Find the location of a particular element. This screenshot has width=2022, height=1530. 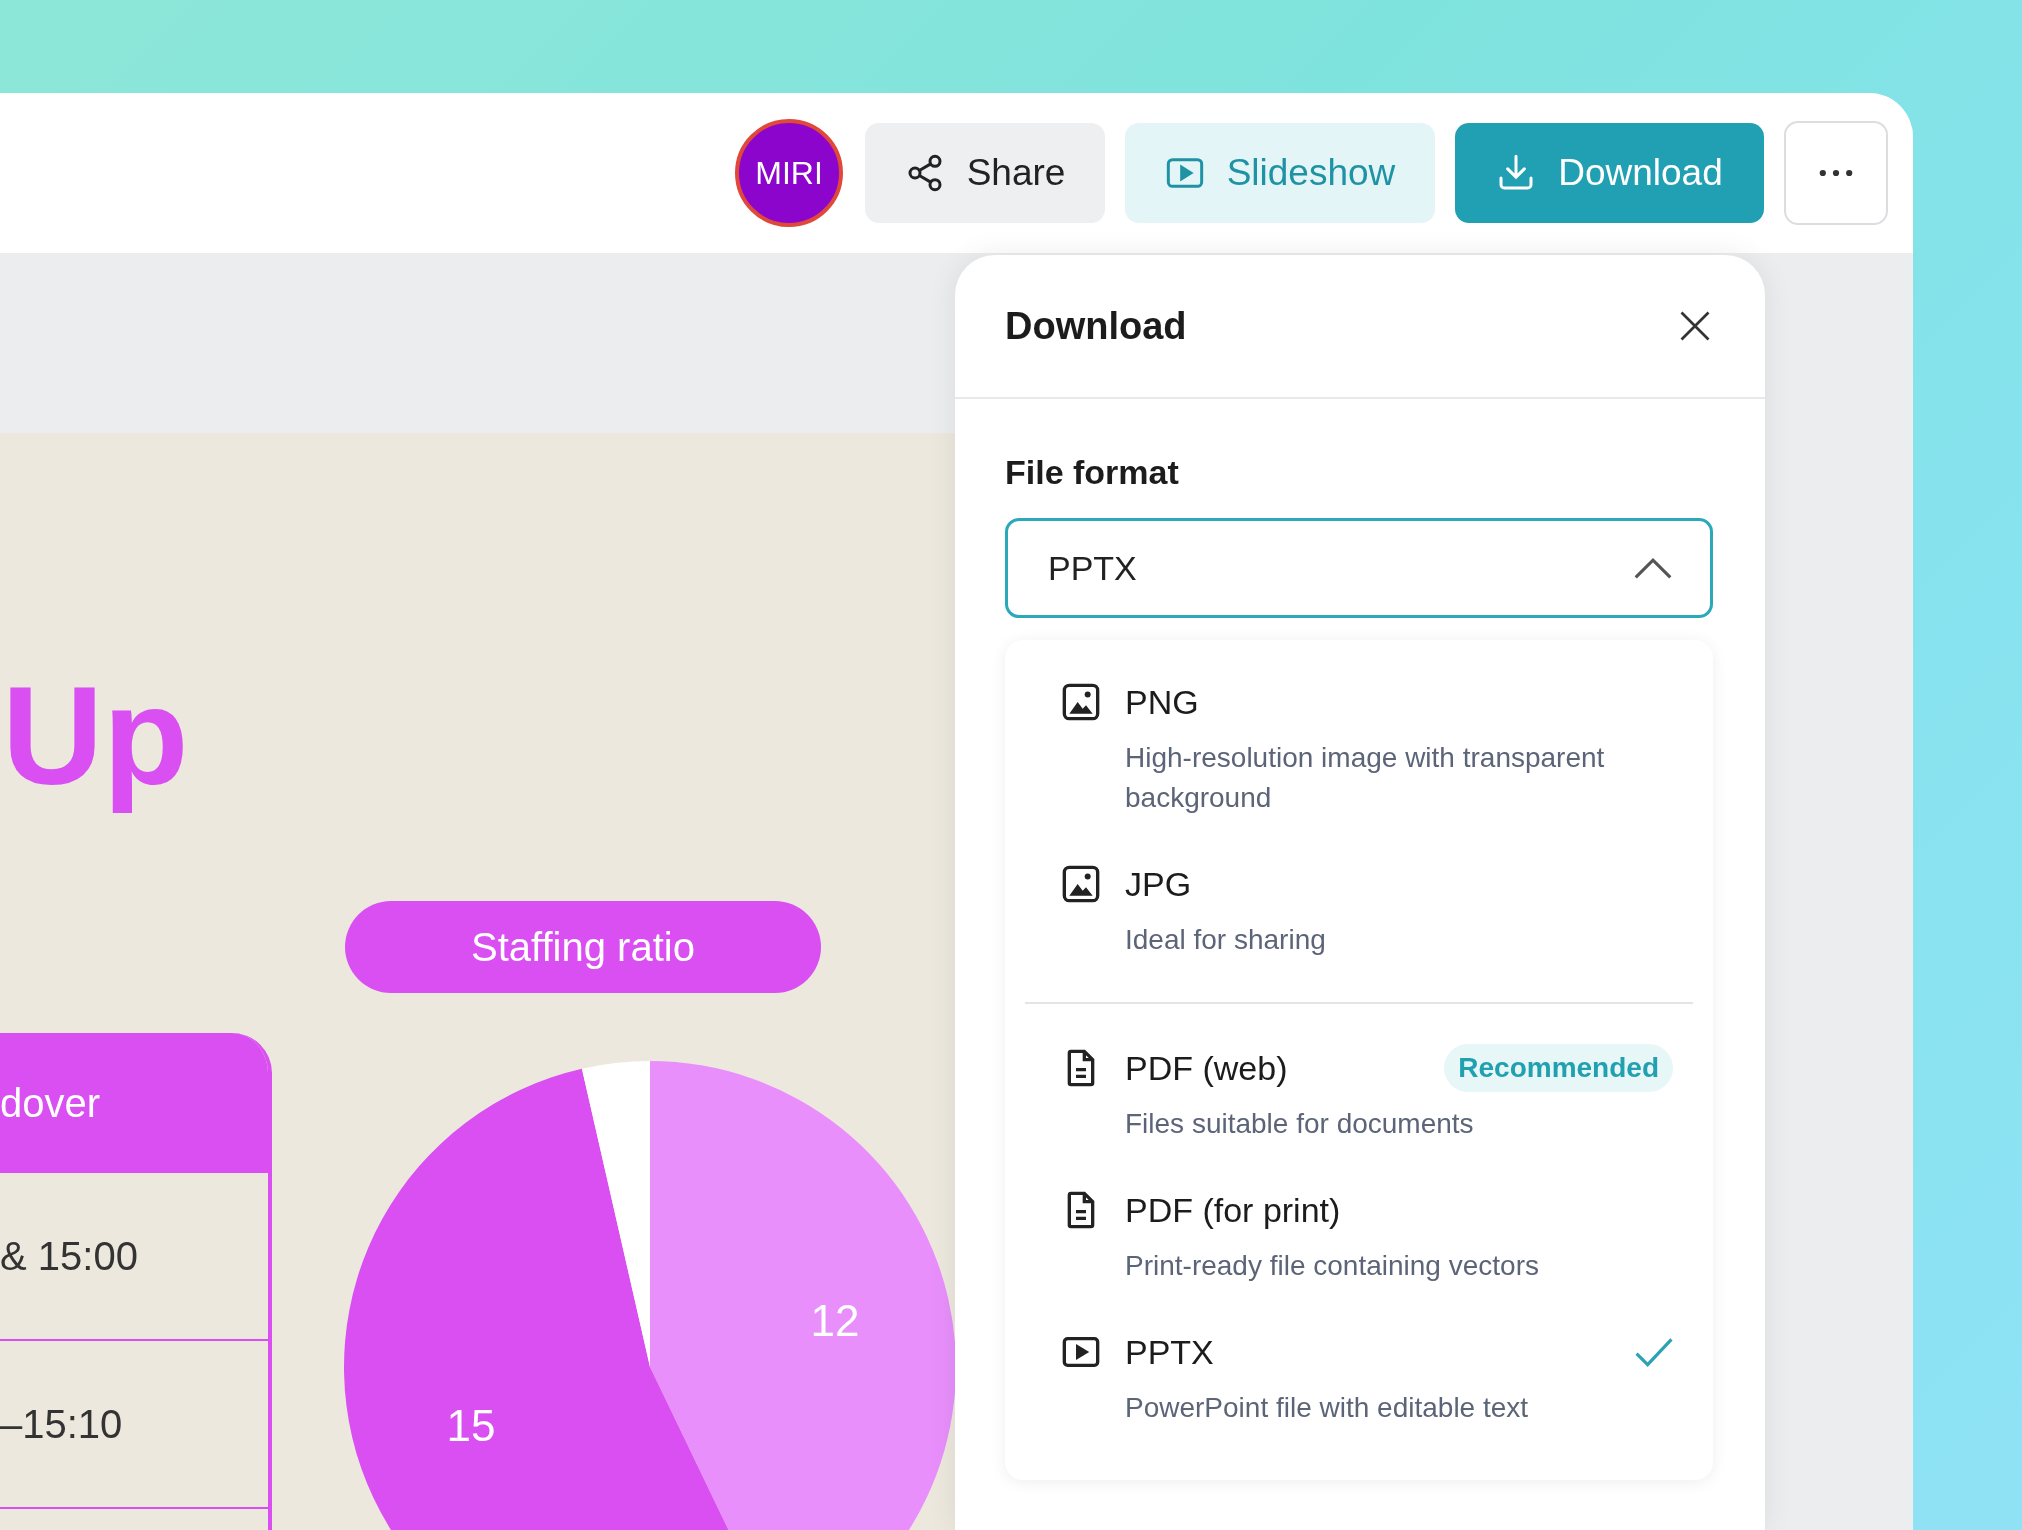

option-description: Files suitable for documents is located at coordinates (1300, 1124).